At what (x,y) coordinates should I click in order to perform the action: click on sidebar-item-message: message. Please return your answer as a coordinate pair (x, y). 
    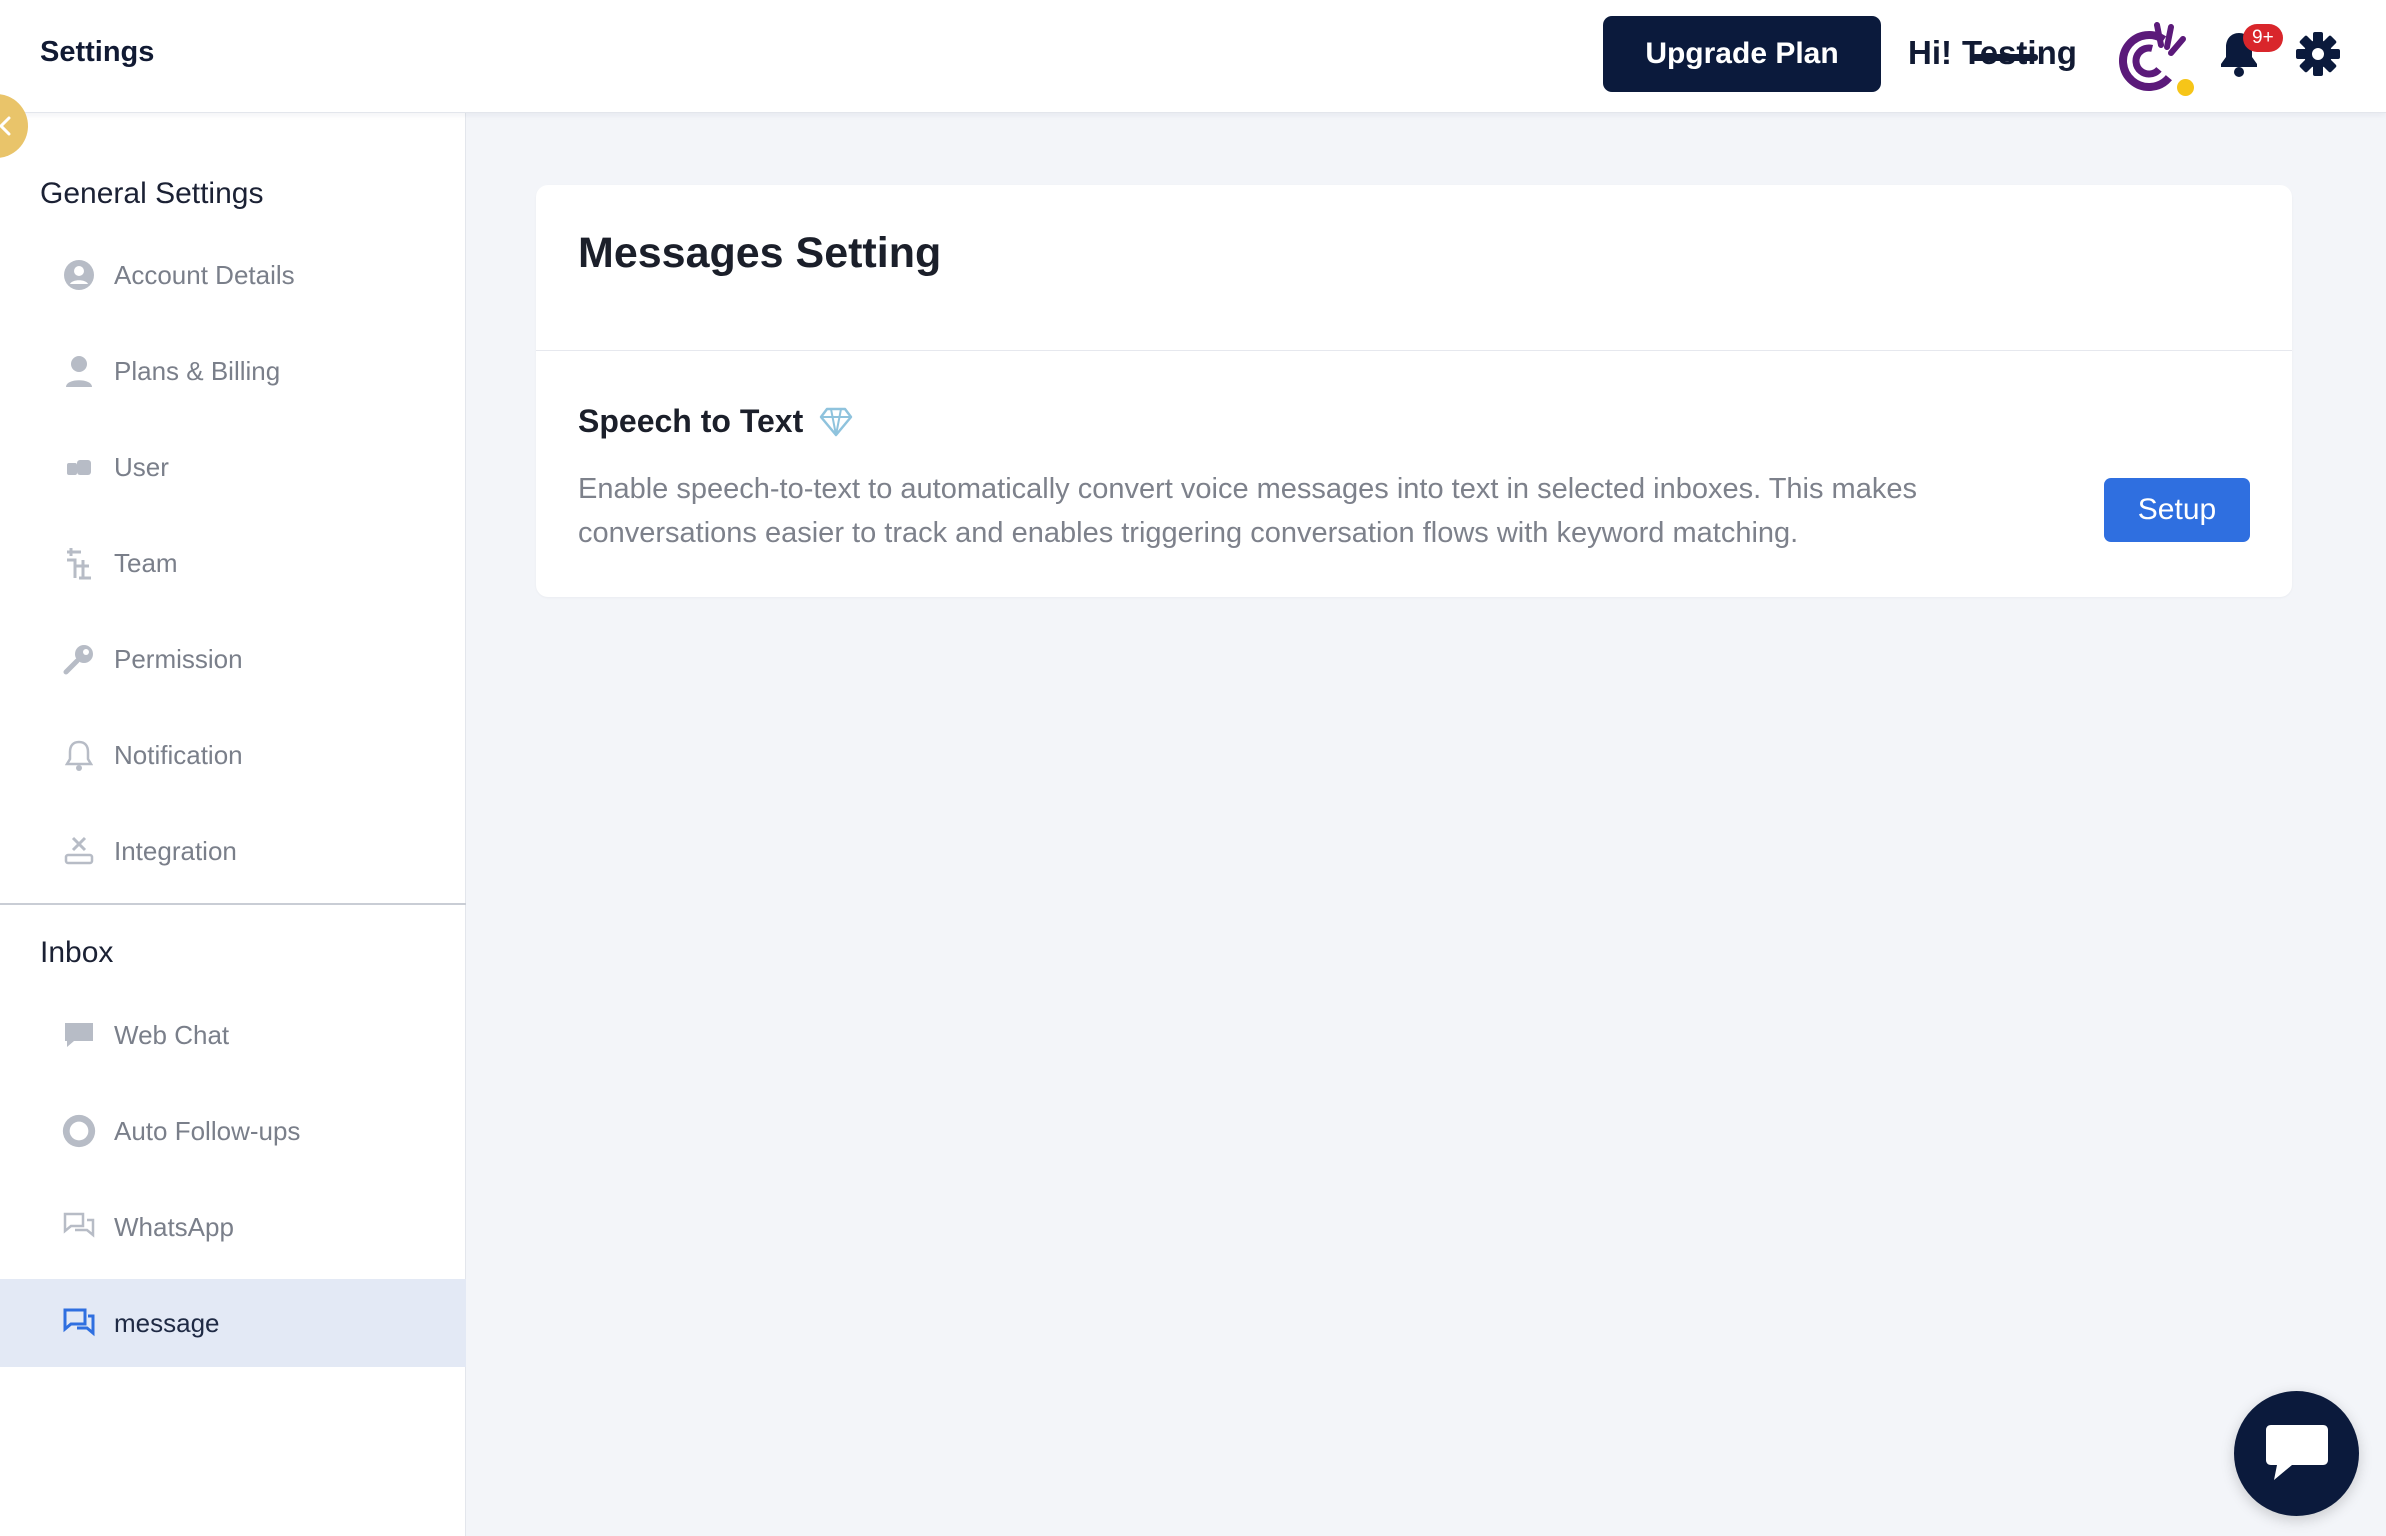
    Looking at the image, I should click on (233, 1323).